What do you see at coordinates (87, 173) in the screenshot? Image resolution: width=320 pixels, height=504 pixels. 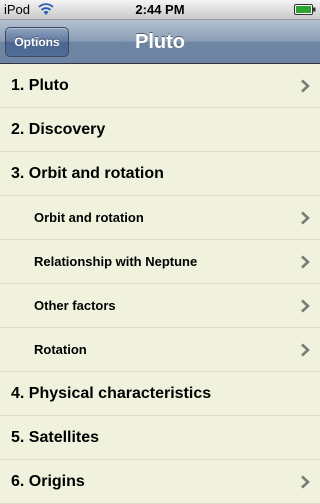 I see `row-label: 3. Orbit and rotation` at bounding box center [87, 173].